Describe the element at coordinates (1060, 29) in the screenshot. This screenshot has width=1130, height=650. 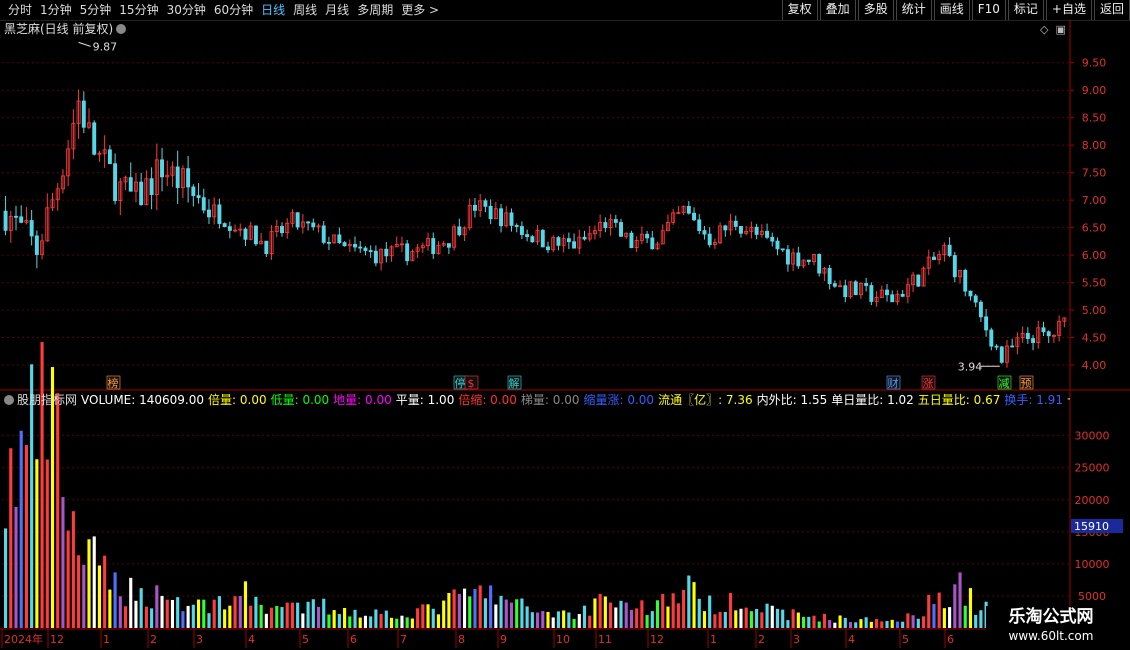
I see `window-icon: ▣` at that location.